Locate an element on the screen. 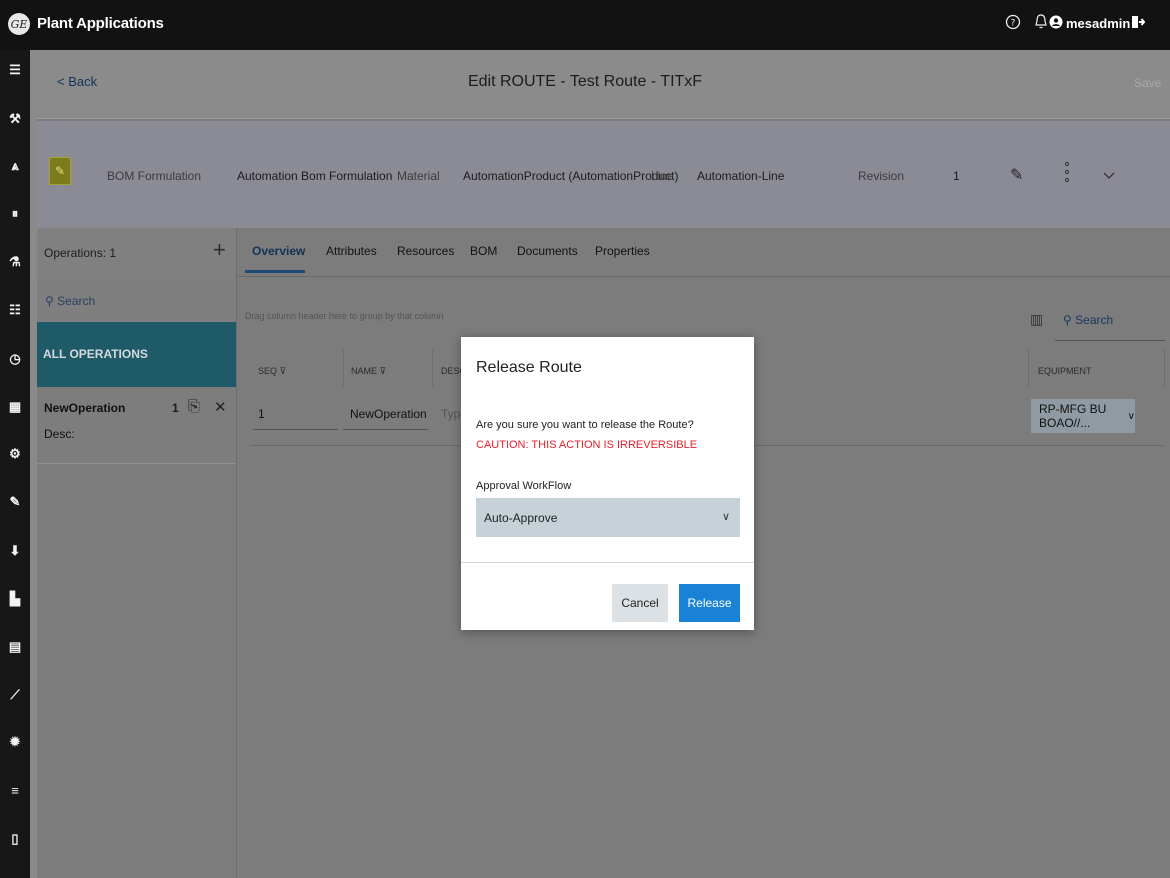  operations-count: Operations: 1 is located at coordinates (80, 253).